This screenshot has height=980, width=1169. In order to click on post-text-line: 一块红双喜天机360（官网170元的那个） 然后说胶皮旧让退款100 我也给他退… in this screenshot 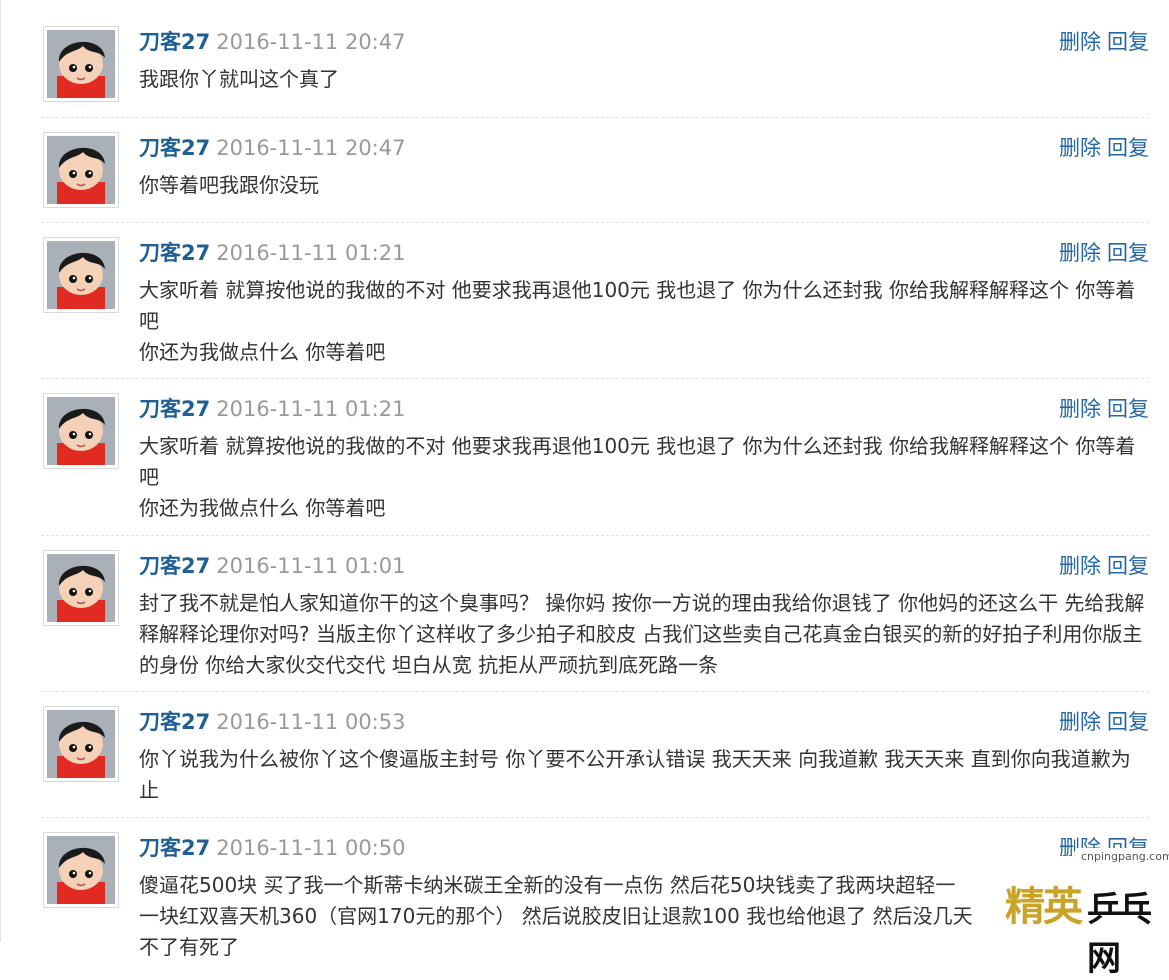, I will do `click(556, 916)`.